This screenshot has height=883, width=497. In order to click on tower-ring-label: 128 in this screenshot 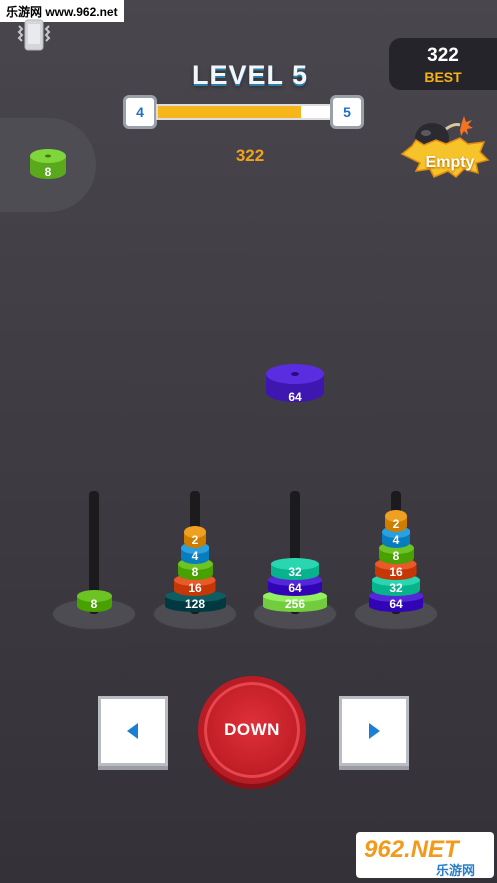, I will do `click(195, 604)`.